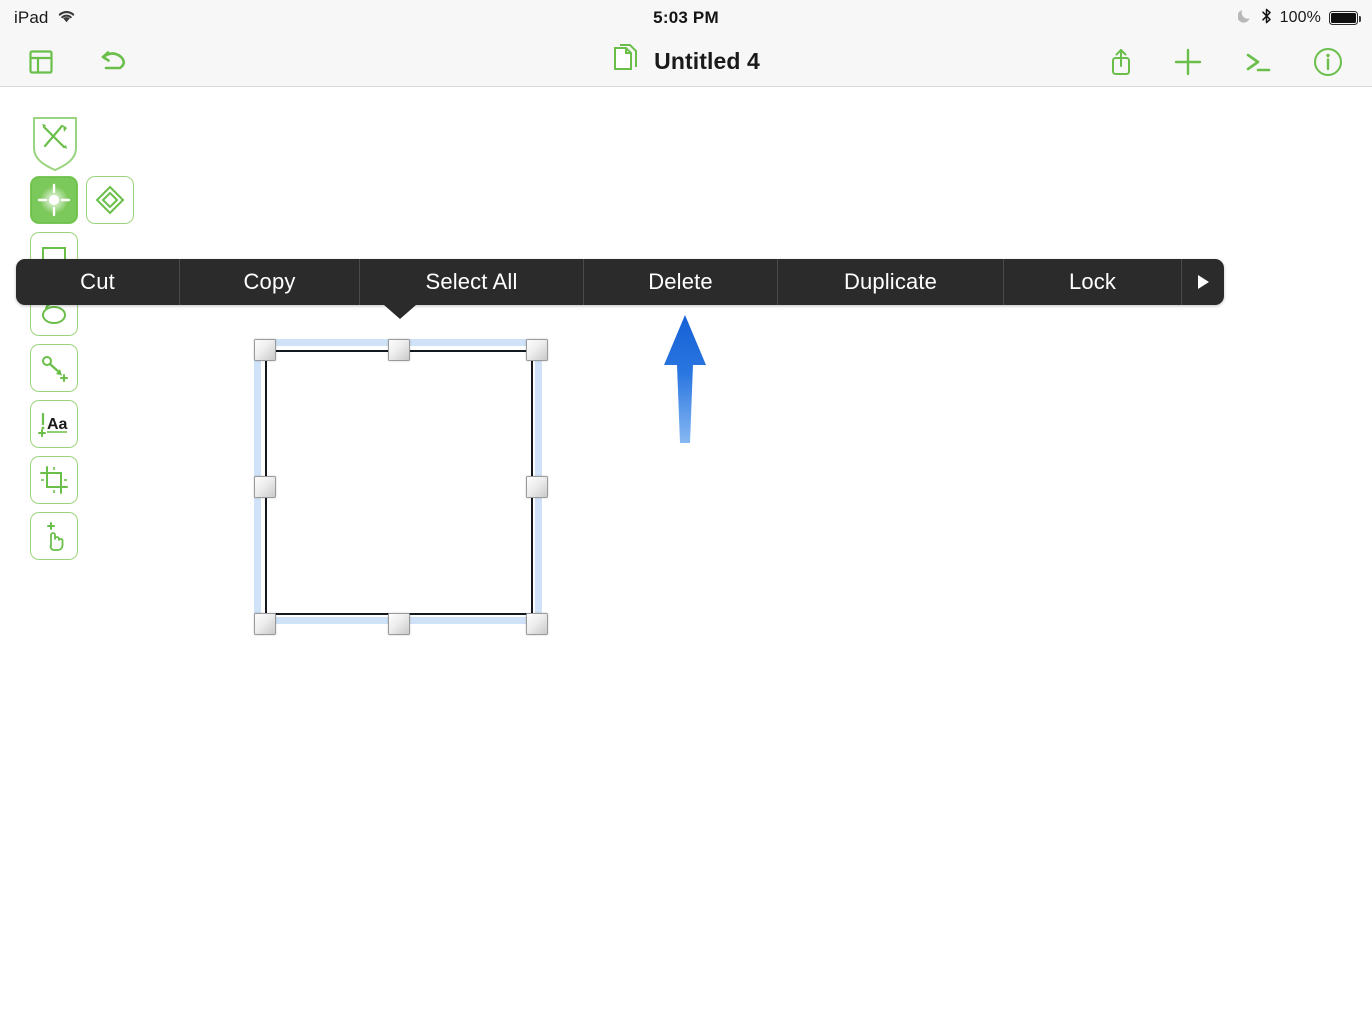 This screenshot has height=1032, width=1372. I want to click on do-not-disturb-moon-icon, so click(1245, 18).